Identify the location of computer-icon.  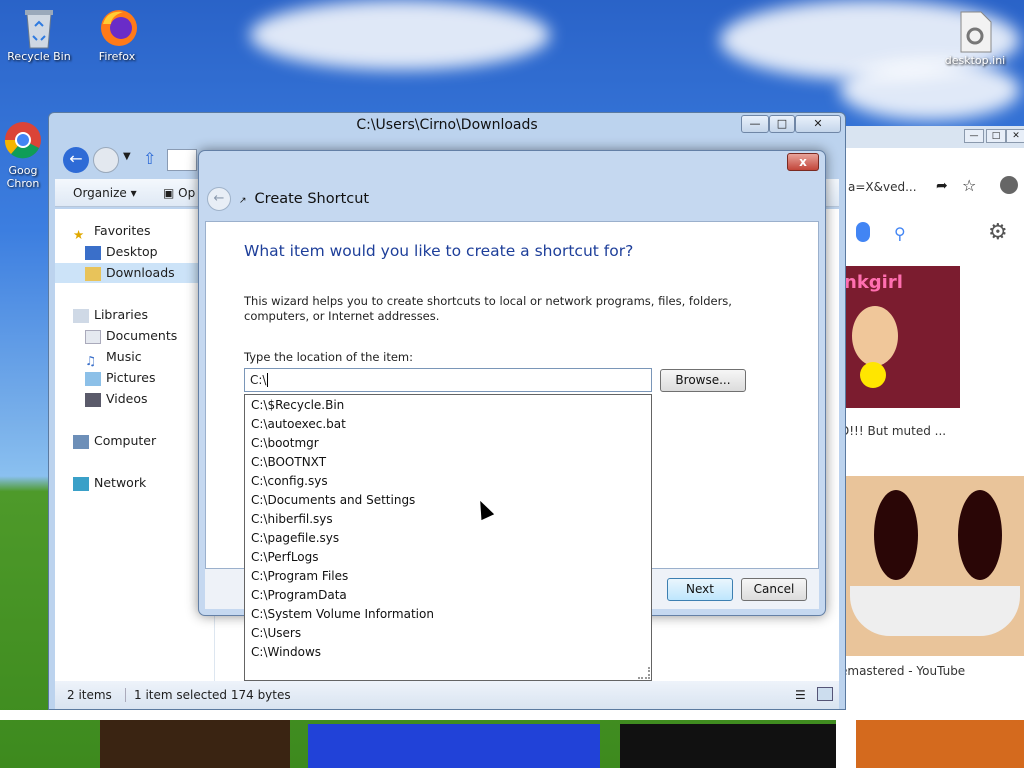
(81, 441).